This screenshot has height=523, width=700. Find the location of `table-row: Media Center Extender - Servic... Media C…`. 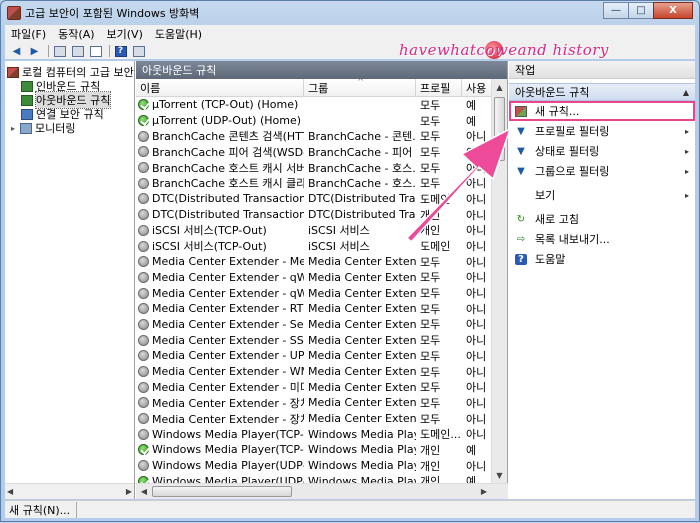

table-row: Media Center Extender - Servic... Media C… is located at coordinates (314, 325).